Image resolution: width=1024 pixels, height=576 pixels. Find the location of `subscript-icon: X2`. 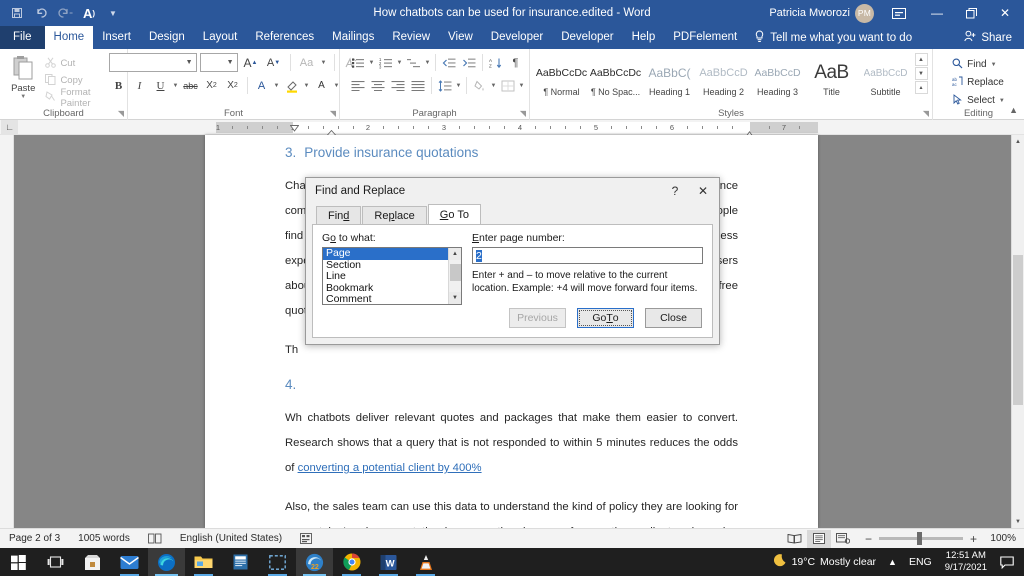

subscript-icon: X2 is located at coordinates (212, 85).